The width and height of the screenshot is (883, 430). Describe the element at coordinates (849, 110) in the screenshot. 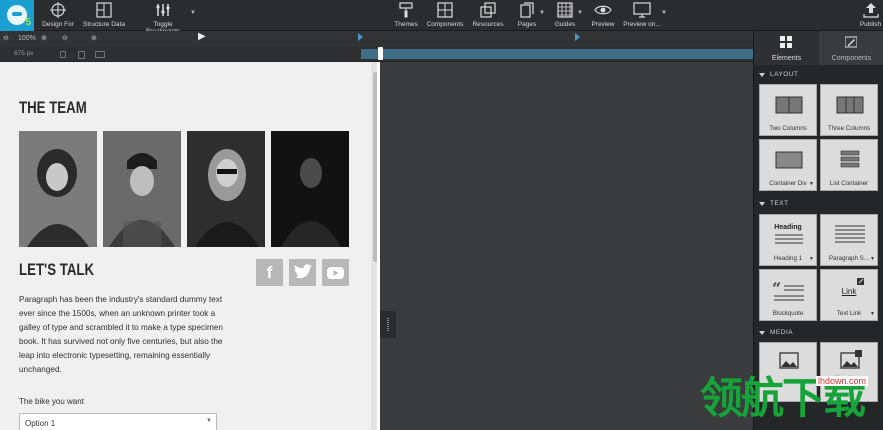

I see `element-three-columns: Three Columns` at that location.